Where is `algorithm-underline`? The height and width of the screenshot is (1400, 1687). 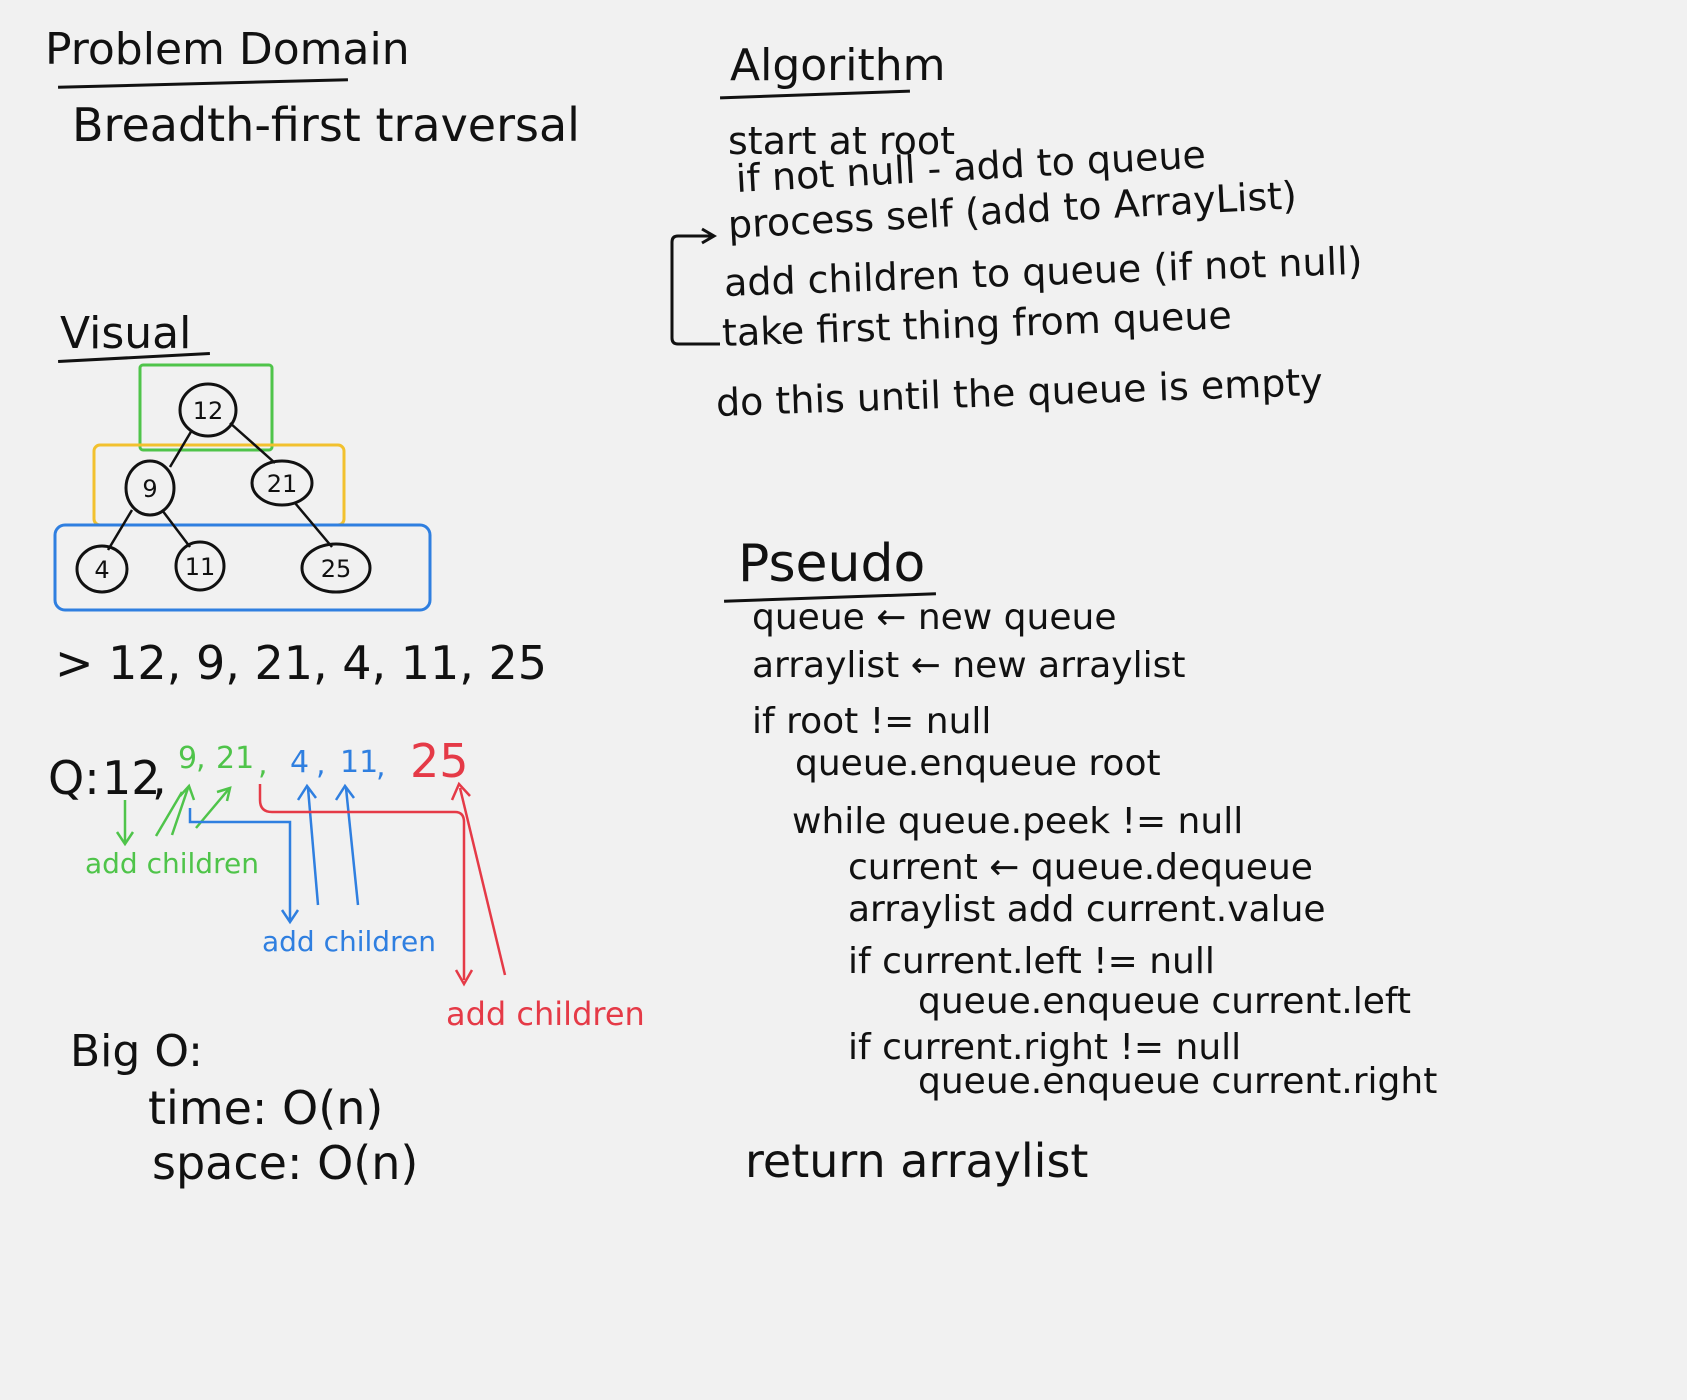 algorithm-underline is located at coordinates (815, 94).